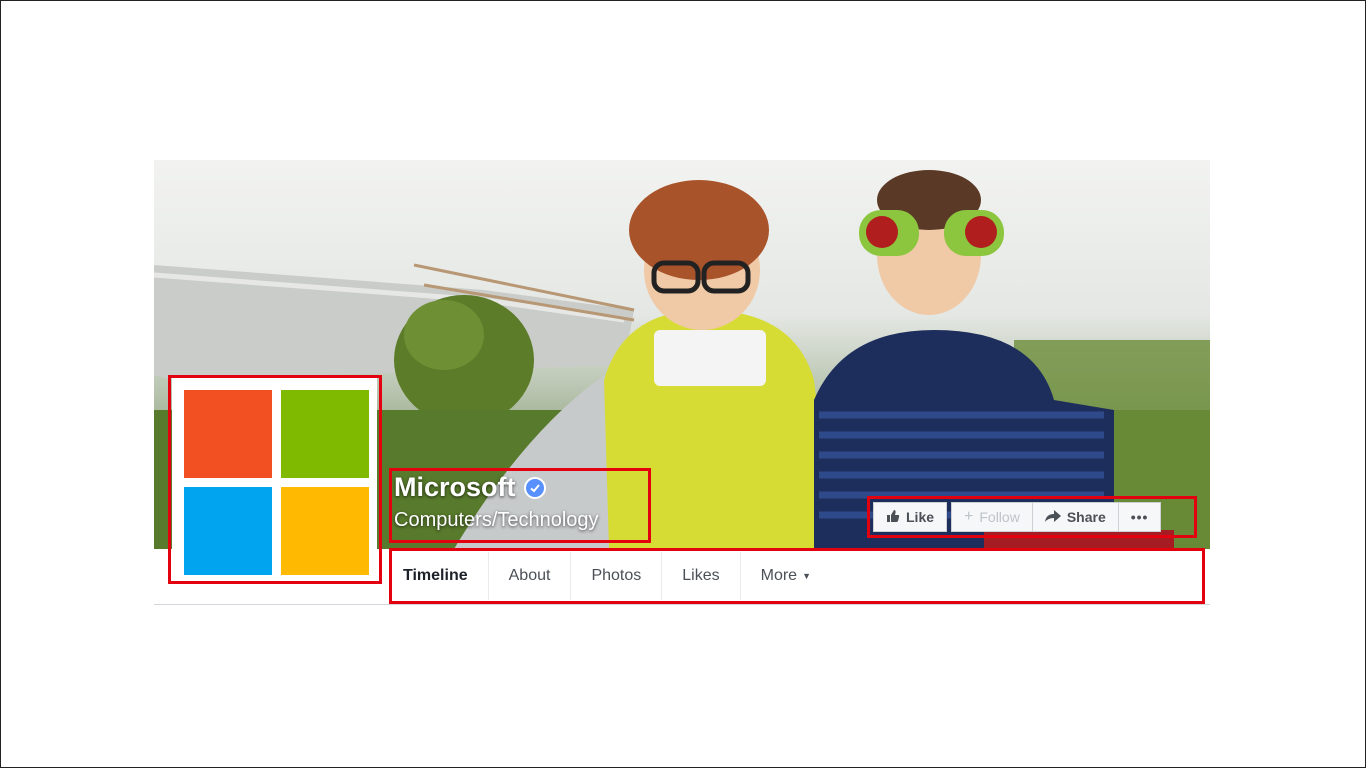 The height and width of the screenshot is (768, 1366). I want to click on highlight-profile-picture, so click(275, 479).